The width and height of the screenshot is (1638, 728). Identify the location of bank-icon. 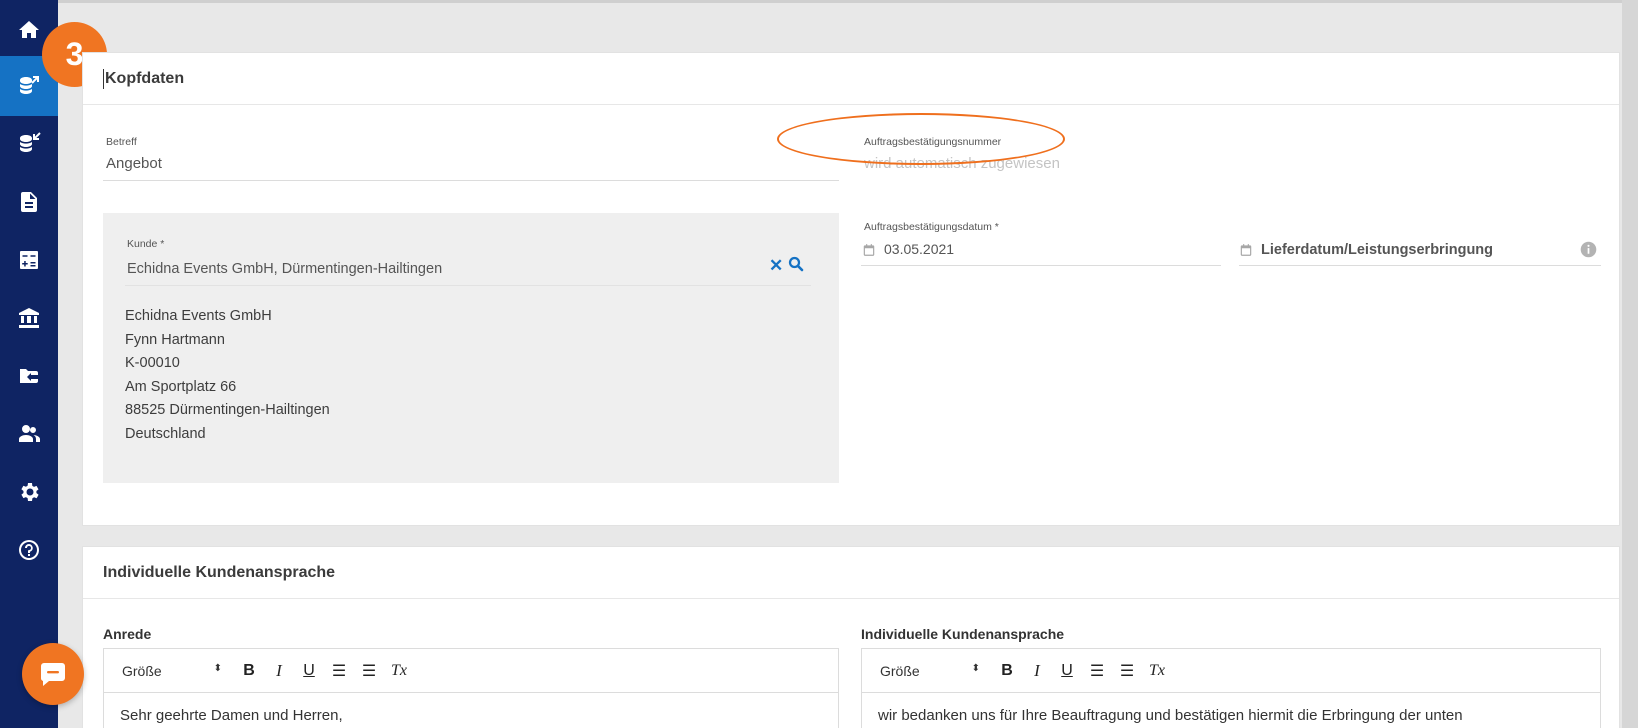
(29, 318).